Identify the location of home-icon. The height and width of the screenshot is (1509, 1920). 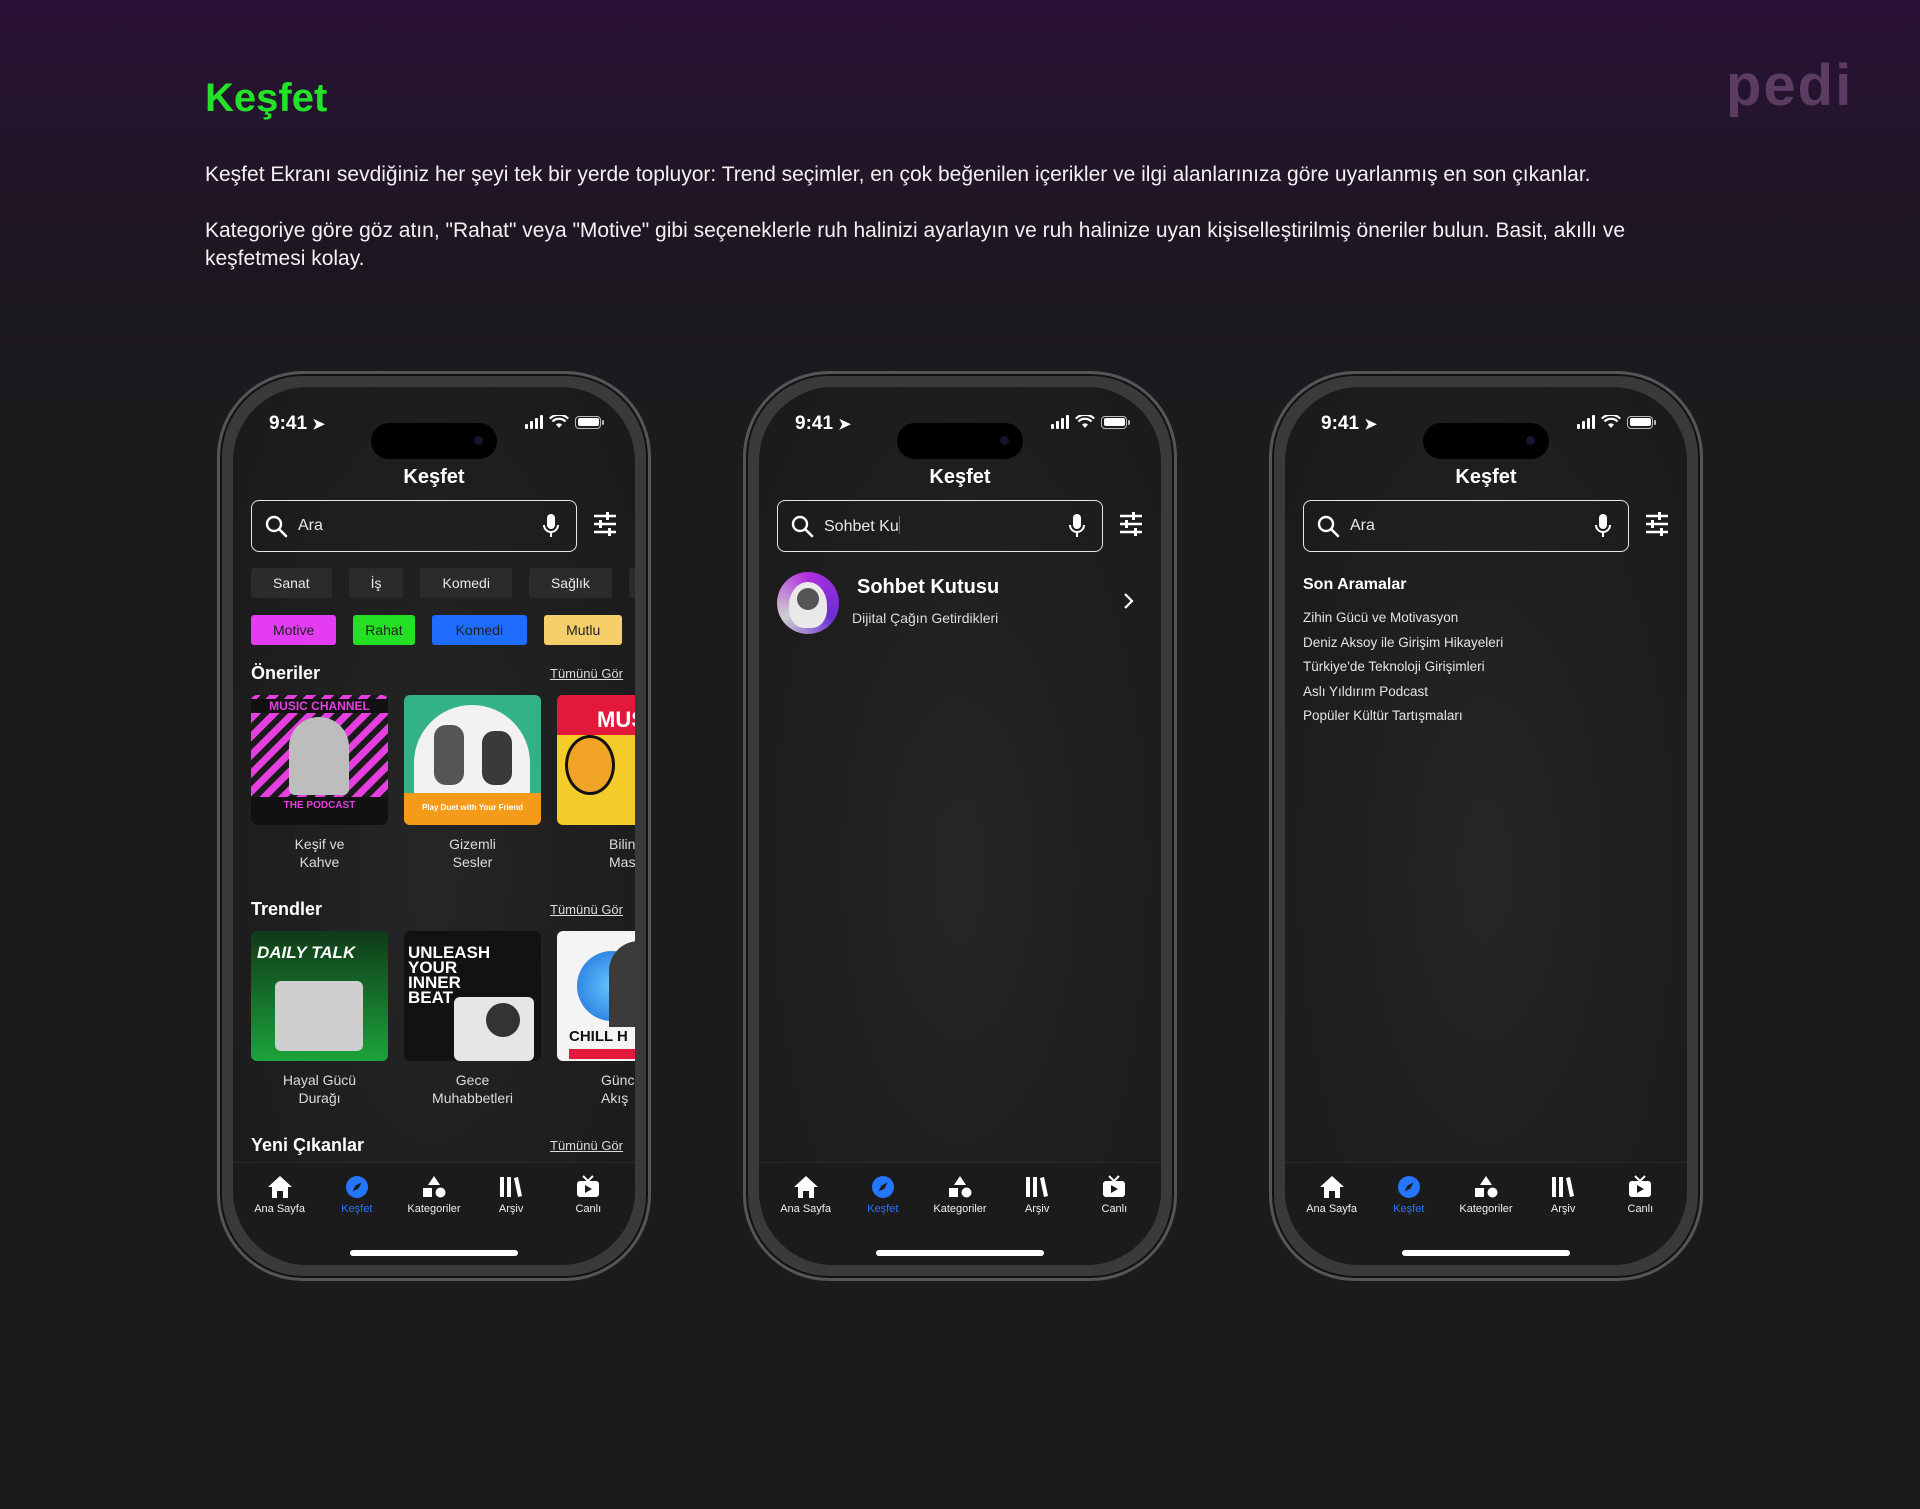
(805, 1187).